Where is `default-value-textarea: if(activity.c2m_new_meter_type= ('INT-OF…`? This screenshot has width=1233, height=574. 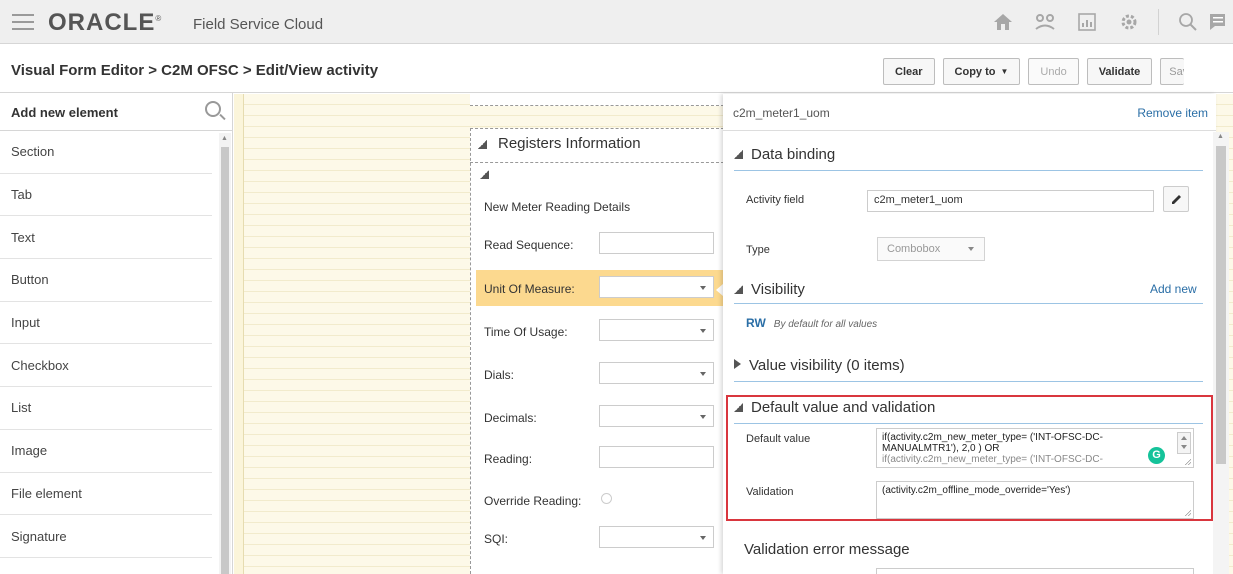 default-value-textarea: if(activity.c2m_new_meter_type= ('INT-OF… is located at coordinates (1035, 448).